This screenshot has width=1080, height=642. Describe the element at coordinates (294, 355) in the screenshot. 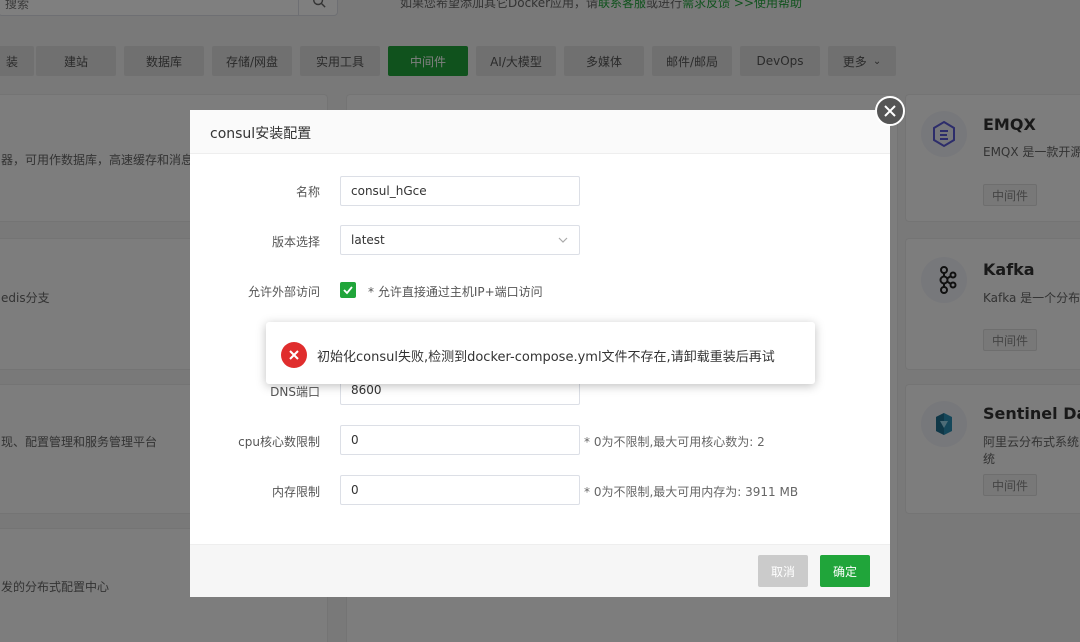

I see `error-icon` at that location.